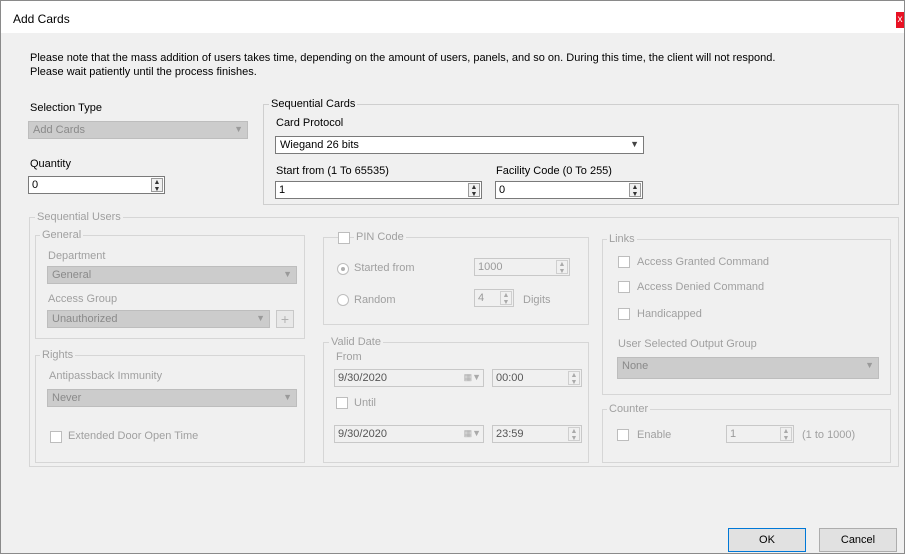 This screenshot has height=554, width=905. I want to click on access-group-label: Access Group, so click(83, 299).